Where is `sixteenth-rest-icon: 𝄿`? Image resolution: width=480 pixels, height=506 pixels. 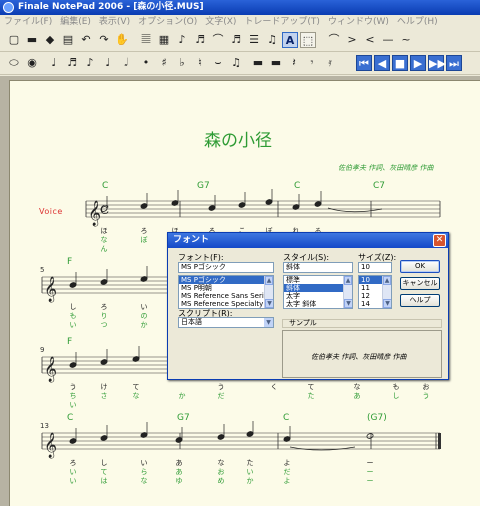 sixteenth-rest-icon: 𝄿 is located at coordinates (330, 63).